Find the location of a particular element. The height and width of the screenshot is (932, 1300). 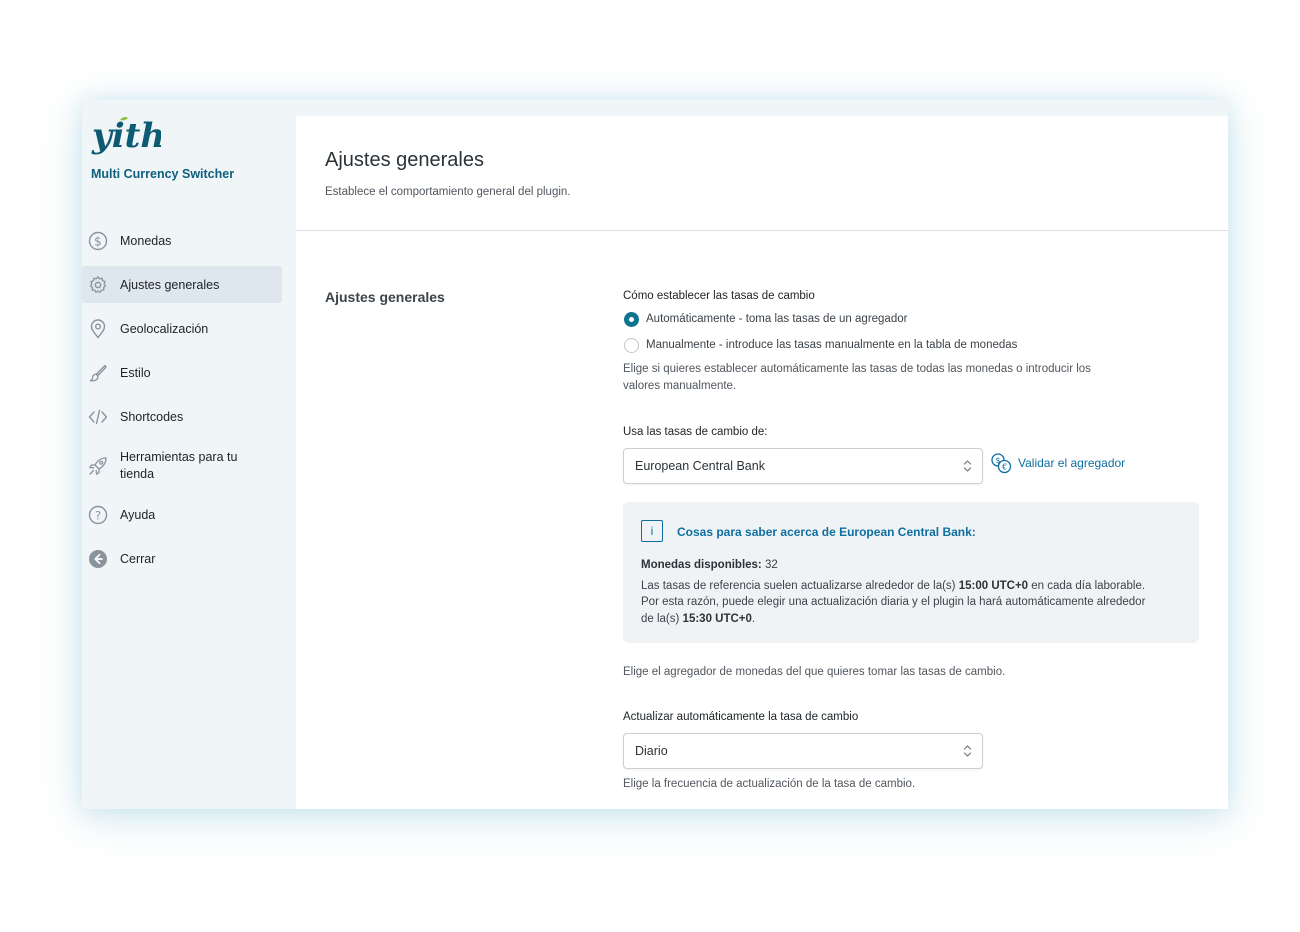

available-currencies: Monedas disponibles: 32 is located at coordinates (916, 565).